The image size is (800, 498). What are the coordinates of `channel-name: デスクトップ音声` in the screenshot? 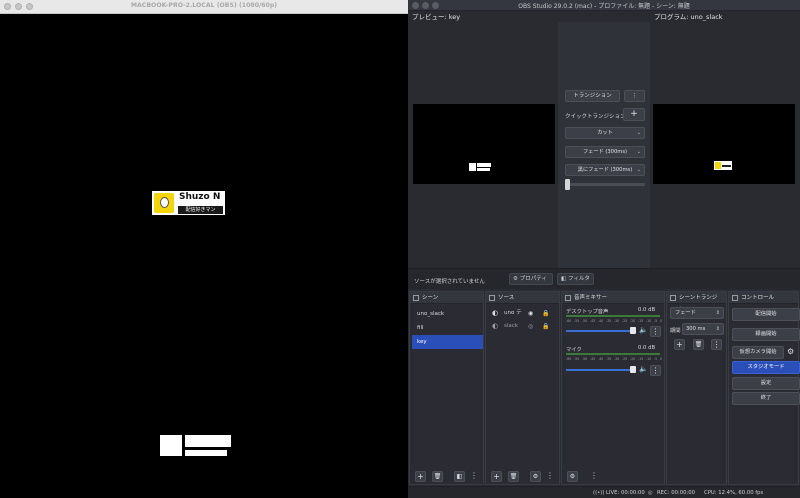 It's located at (587, 312).